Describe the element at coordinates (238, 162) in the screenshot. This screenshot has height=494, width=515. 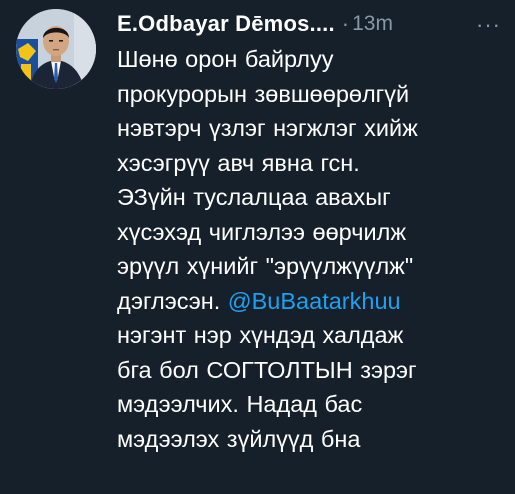
I see `tweet-text-line: хэсэгрүү авч явна гсн.` at that location.